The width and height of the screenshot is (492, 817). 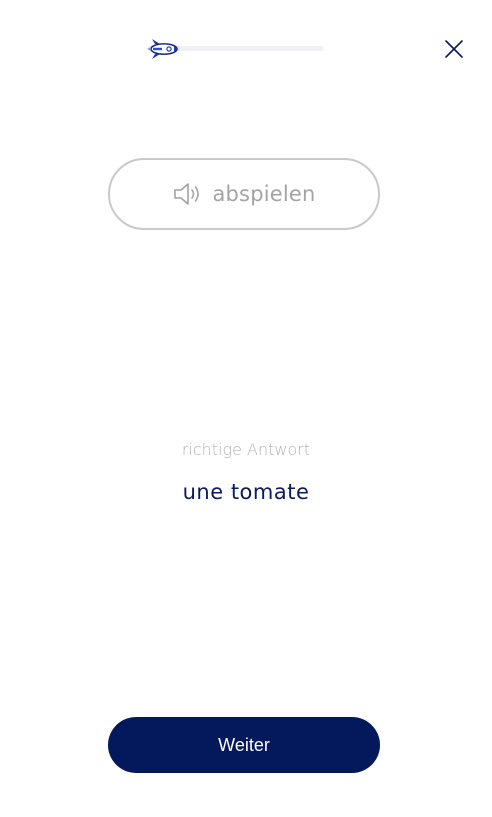 What do you see at coordinates (454, 49) in the screenshot?
I see `close-icon` at bounding box center [454, 49].